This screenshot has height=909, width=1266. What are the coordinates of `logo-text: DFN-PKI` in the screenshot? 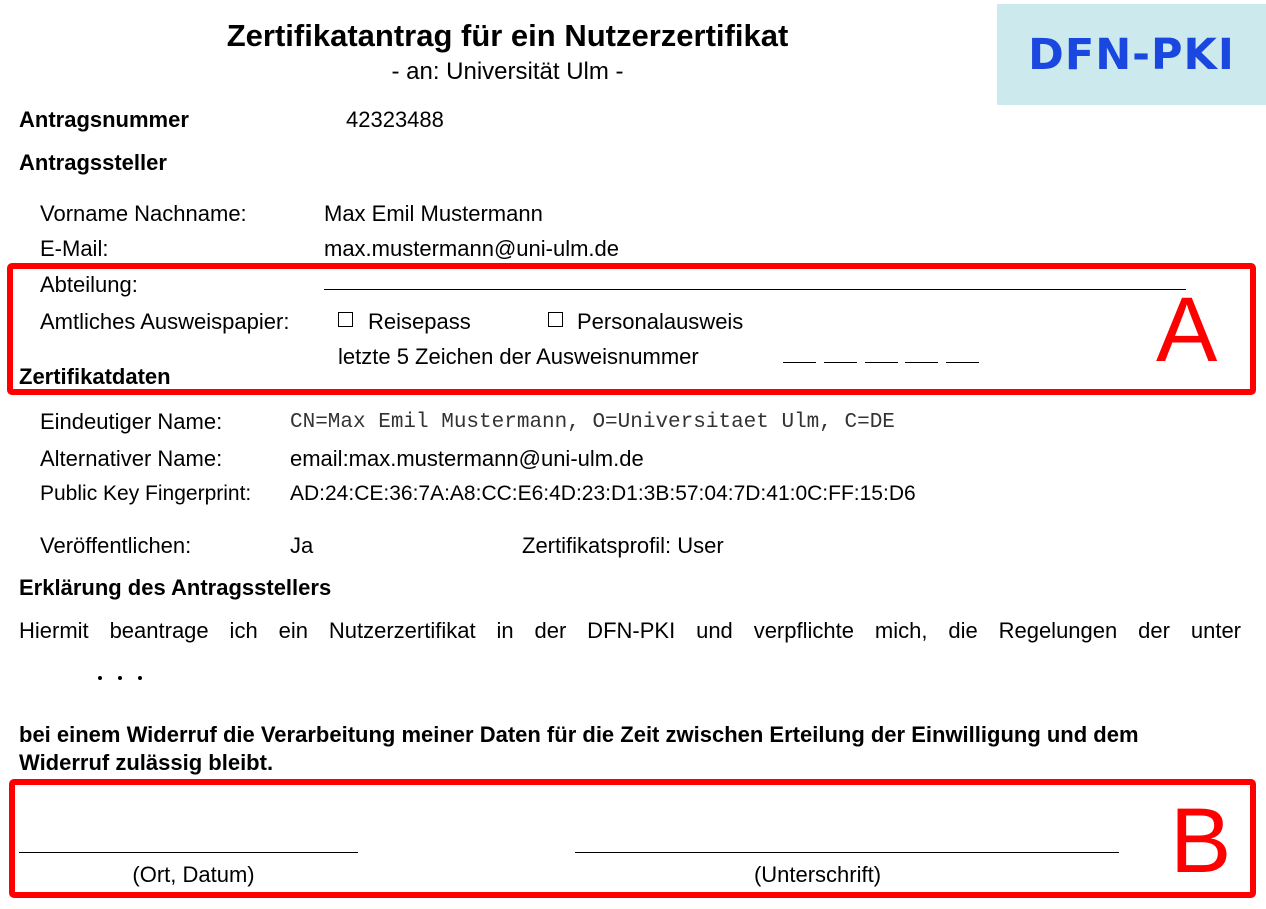 It's located at (1131, 54).